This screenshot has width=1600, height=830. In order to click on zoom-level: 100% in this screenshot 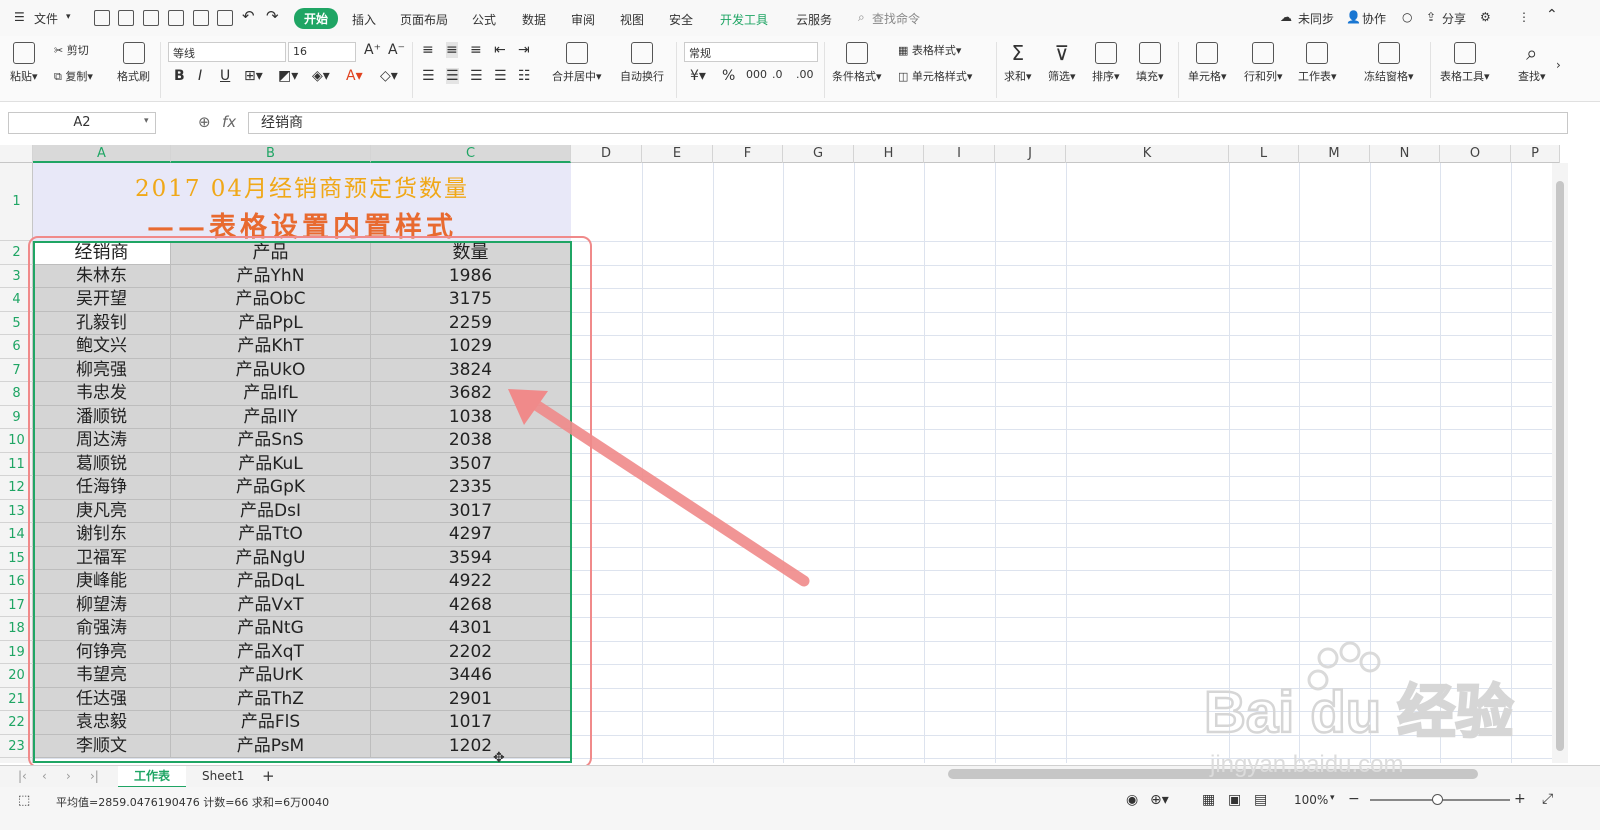, I will do `click(1311, 800)`.